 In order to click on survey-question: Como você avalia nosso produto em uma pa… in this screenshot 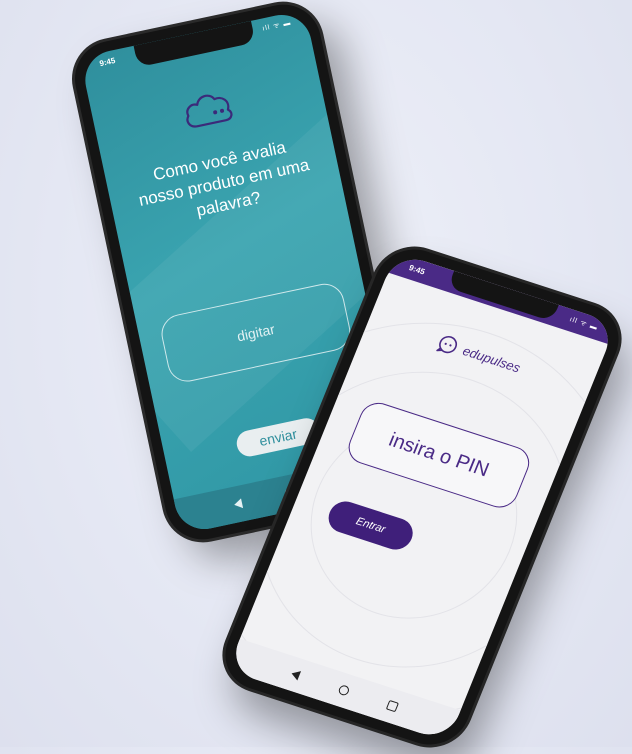, I will do `click(223, 179)`.